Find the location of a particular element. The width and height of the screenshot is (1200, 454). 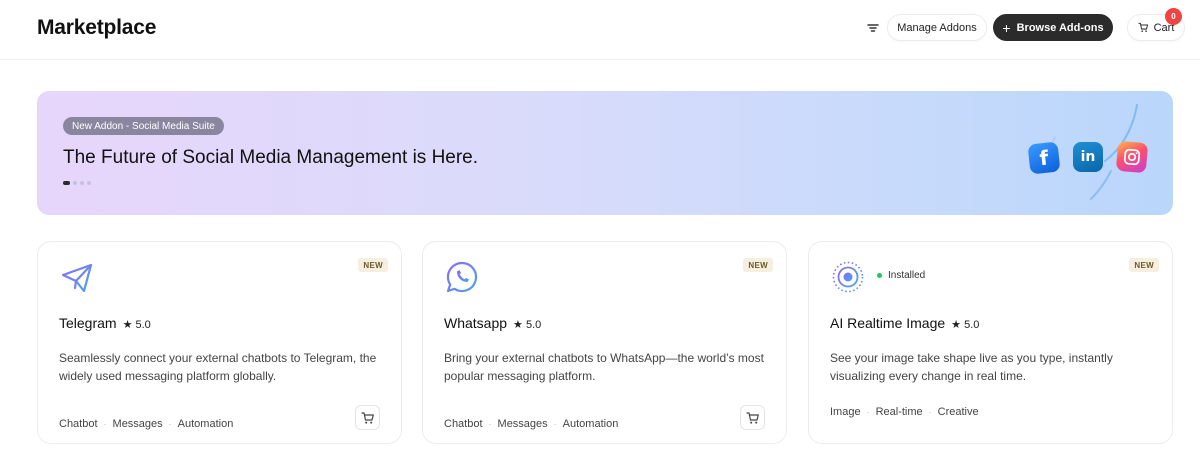

tag: Image is located at coordinates (845, 412).